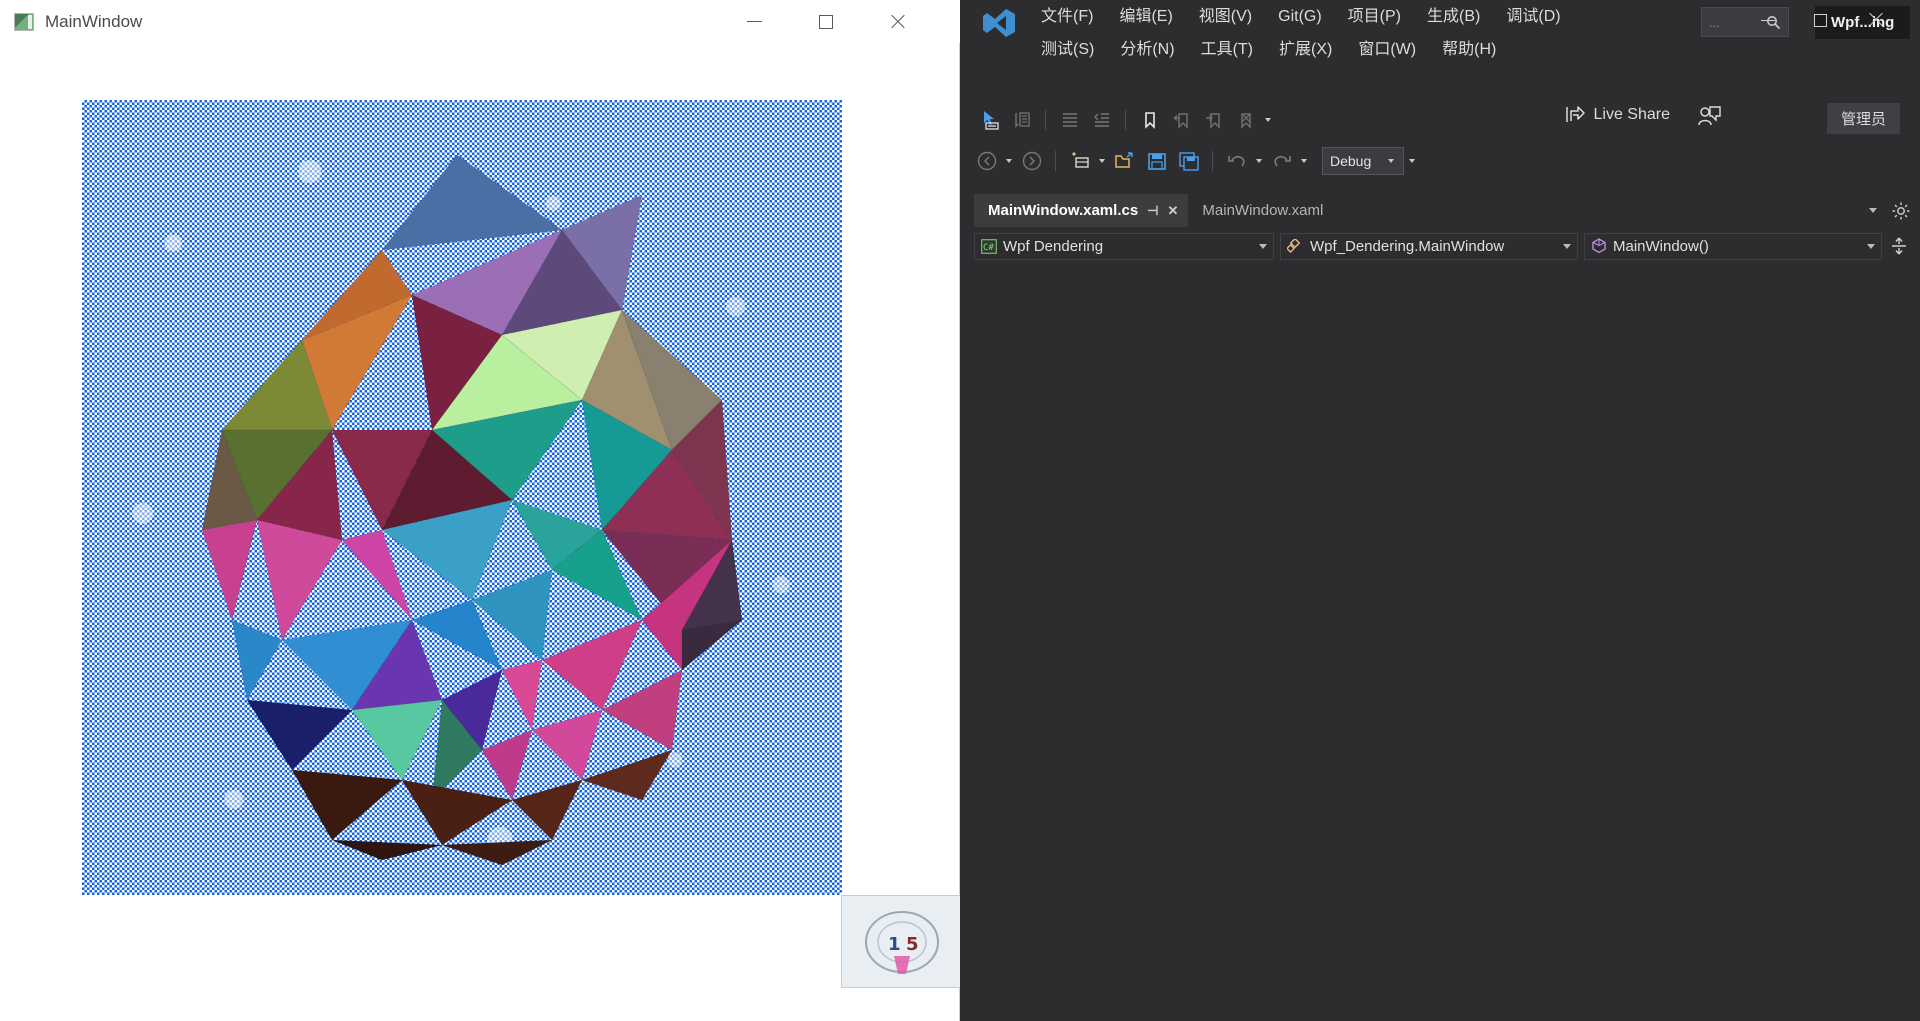  I want to click on editor-tab-strip: MainWindow.xaml.cs ⊣ ✕ MainWindow.xaml, so click(1447, 210).